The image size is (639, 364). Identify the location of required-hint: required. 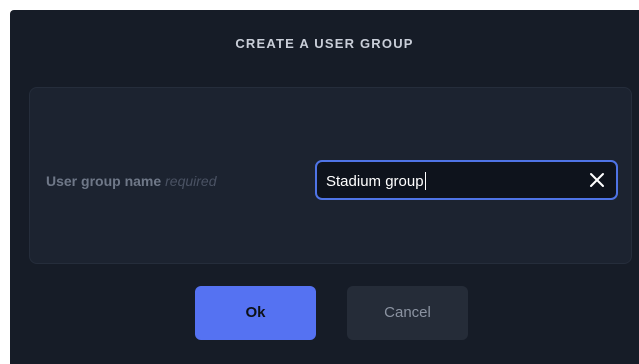
(191, 181).